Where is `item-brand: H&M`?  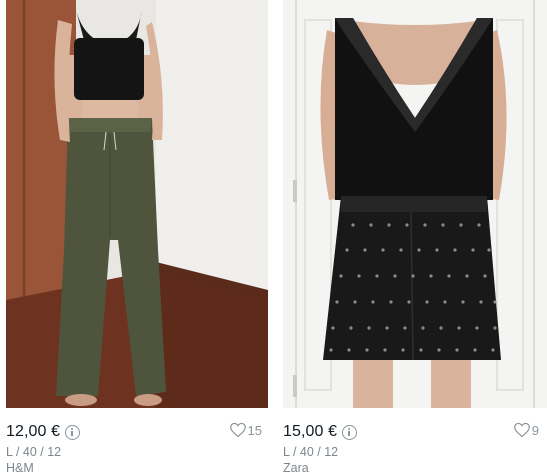 item-brand: H&M is located at coordinates (137, 468).